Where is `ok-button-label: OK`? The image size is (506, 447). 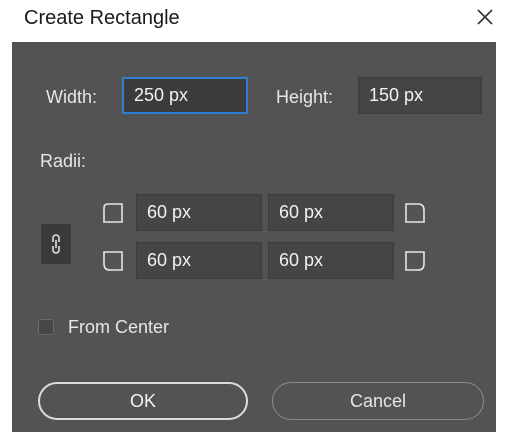
ok-button-label: OK is located at coordinates (142, 400).